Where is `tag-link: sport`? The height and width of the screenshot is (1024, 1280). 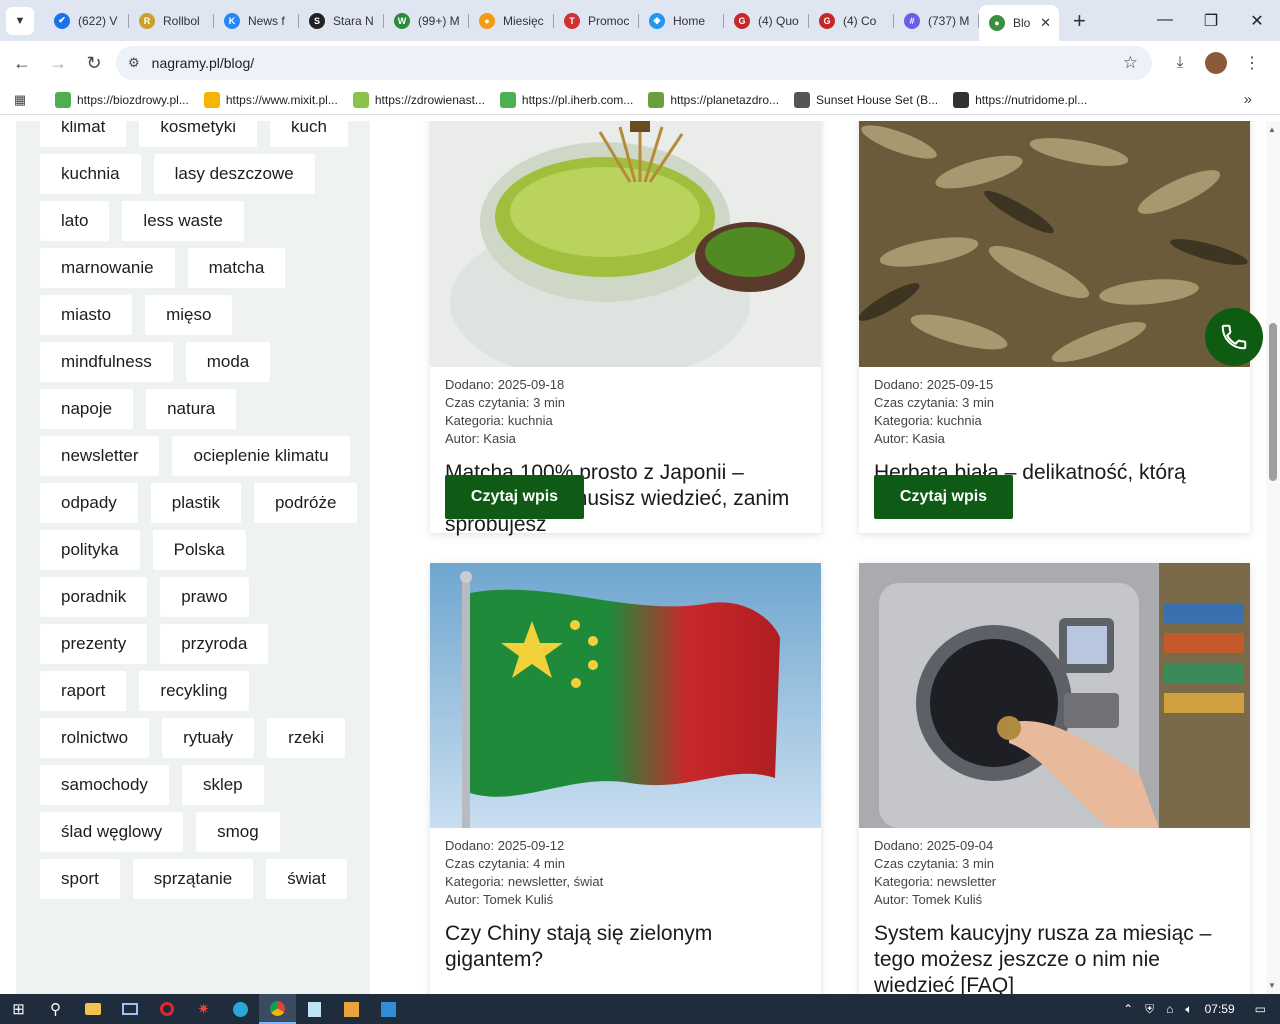
tag-link: sport is located at coordinates (80, 879).